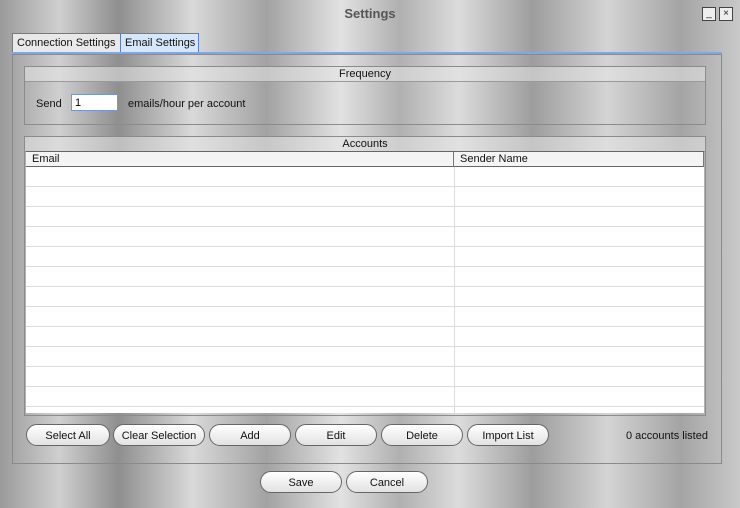 This screenshot has height=508, width=740. I want to click on select-all-button: Select All, so click(68, 435).